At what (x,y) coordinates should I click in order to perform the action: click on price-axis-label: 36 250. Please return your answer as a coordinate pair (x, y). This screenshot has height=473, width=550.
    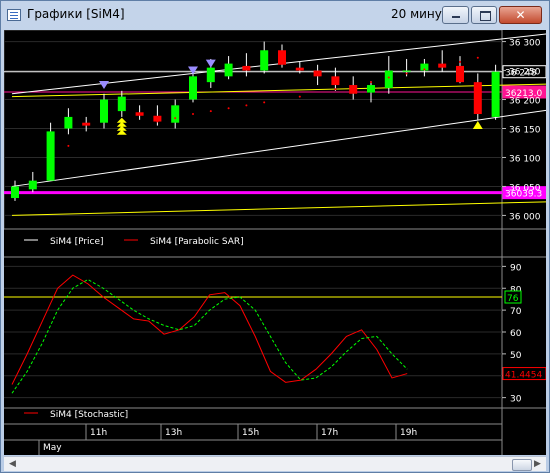
    Looking at the image, I should click on (525, 73).